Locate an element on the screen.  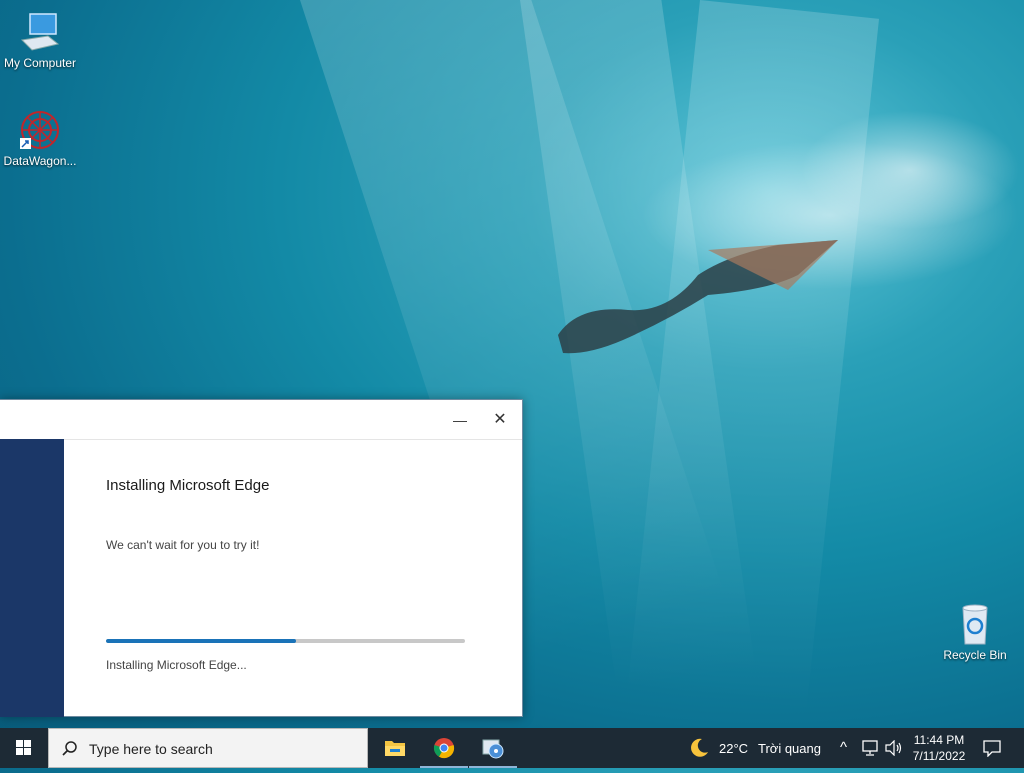
weather-temperature: 22°C is located at coordinates (734, 748).